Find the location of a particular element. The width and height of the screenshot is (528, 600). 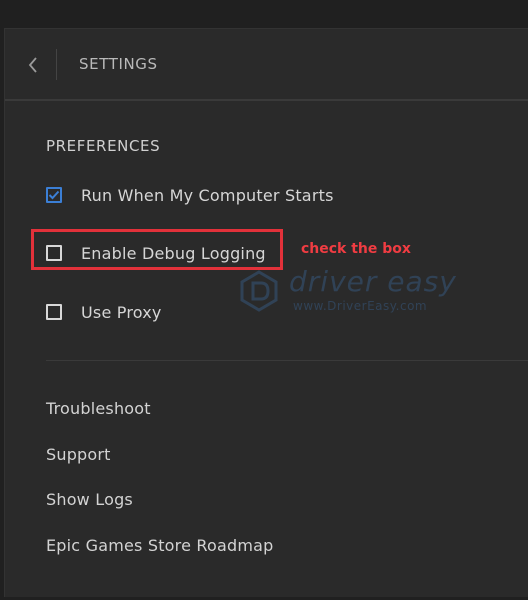

checkmark-icon is located at coordinates (54, 195).